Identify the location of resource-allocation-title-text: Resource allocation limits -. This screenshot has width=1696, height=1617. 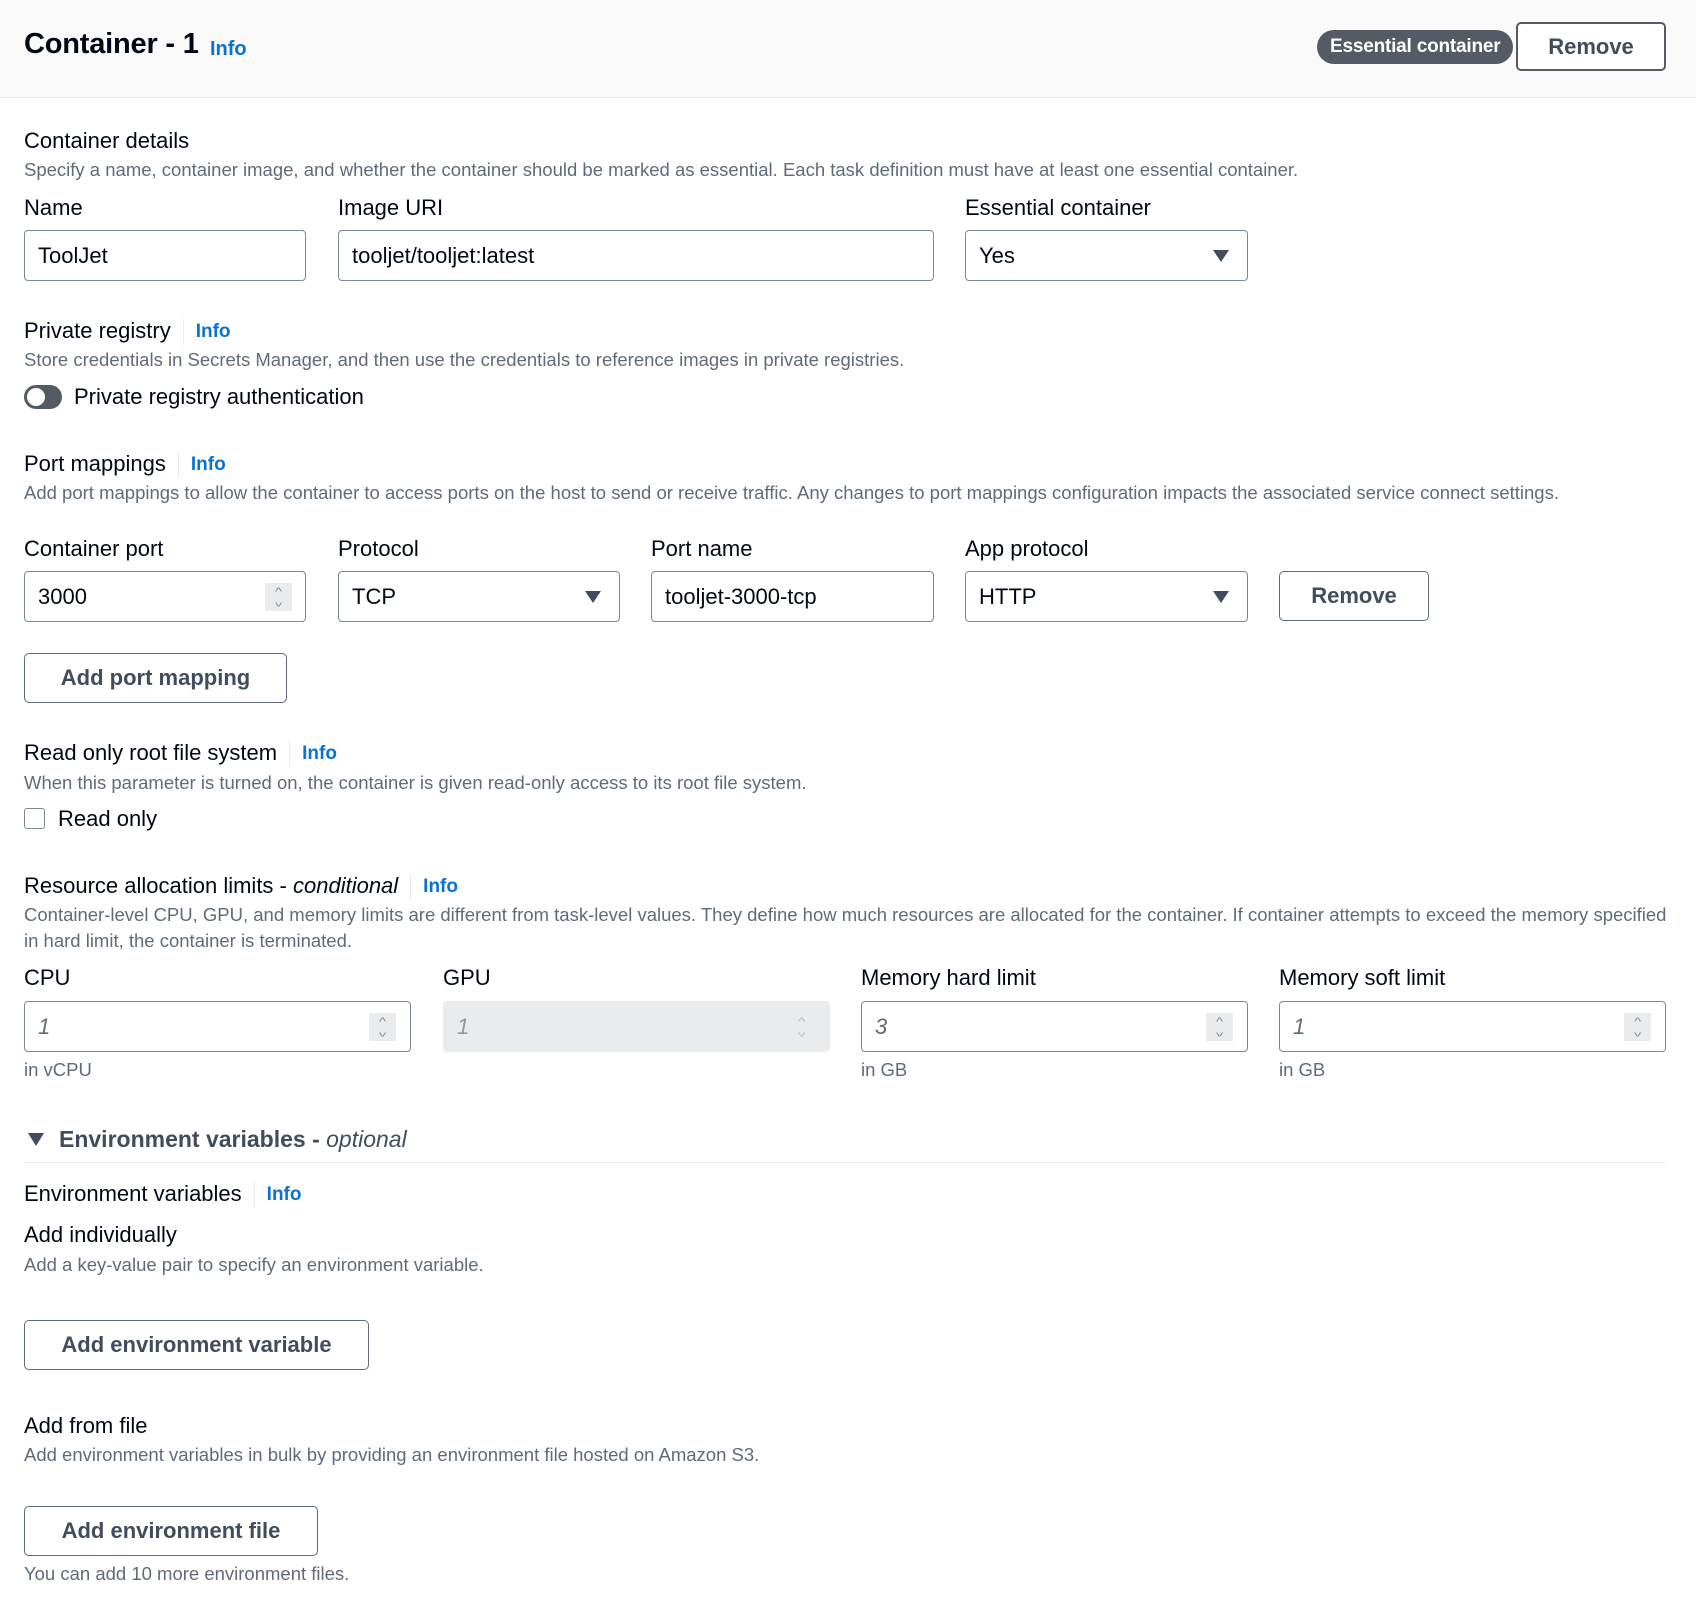
(158, 885).